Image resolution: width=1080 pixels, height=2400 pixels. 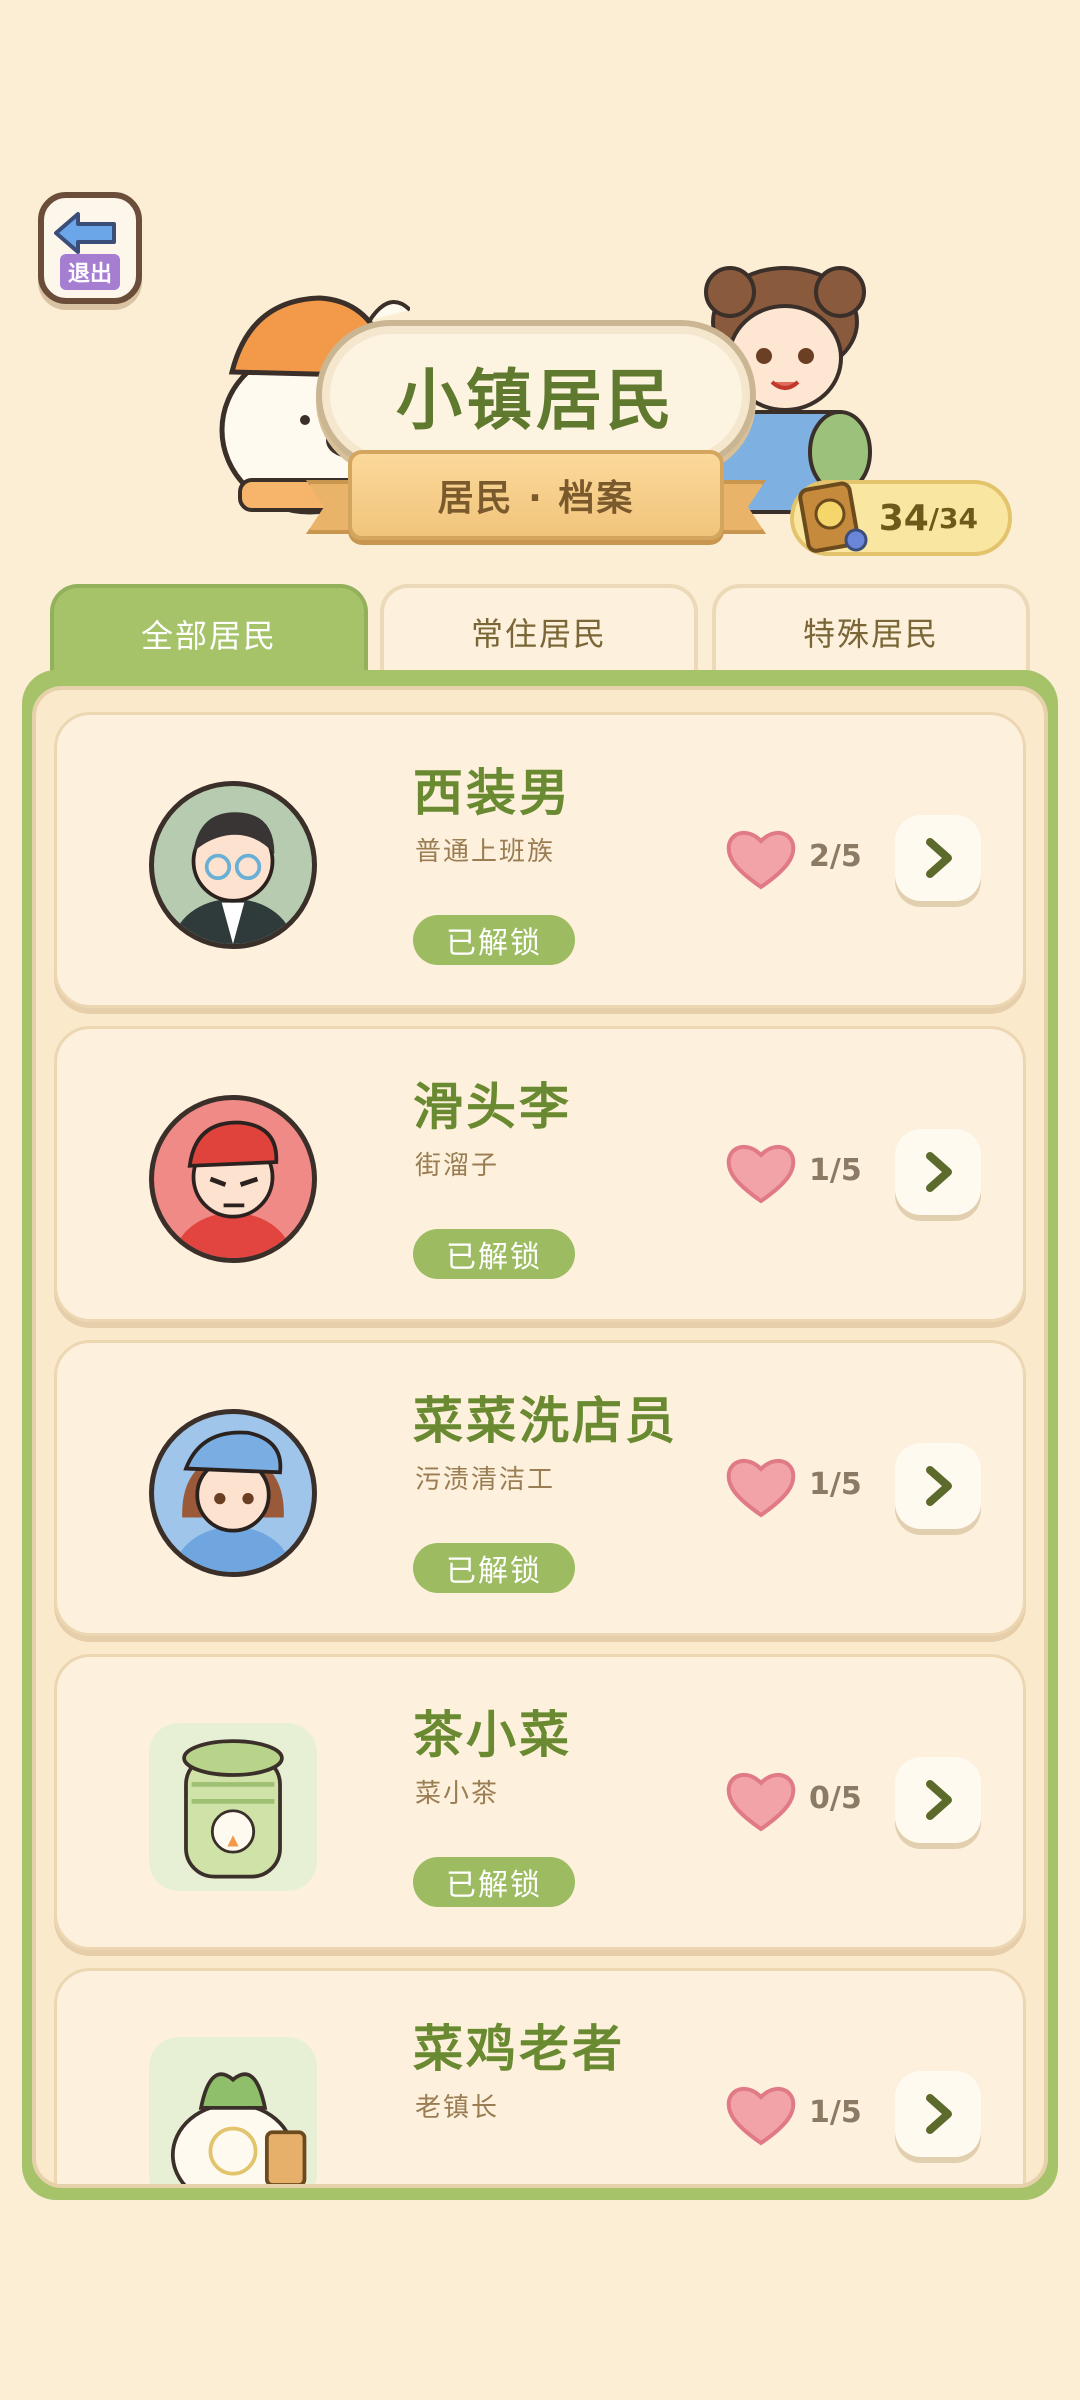 I want to click on resident-card: 菜鸡老者 老镇长 1/5, so click(x=540, y=2076).